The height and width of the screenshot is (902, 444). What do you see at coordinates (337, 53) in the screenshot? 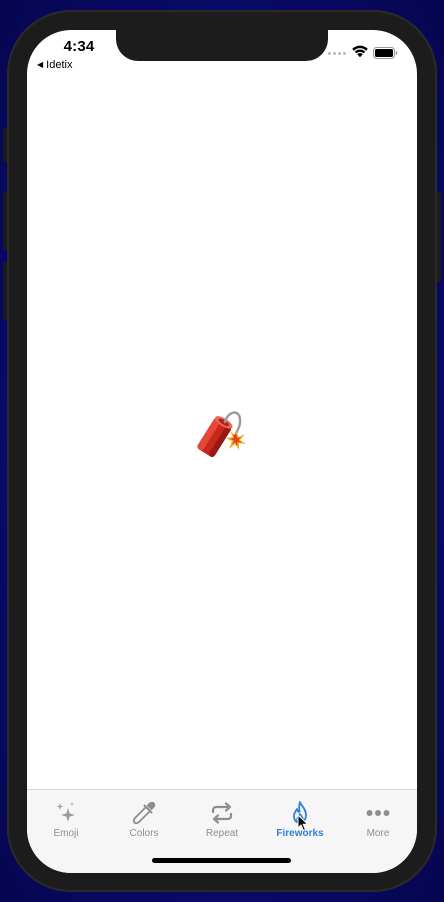
I see `signal-strength-icon` at bounding box center [337, 53].